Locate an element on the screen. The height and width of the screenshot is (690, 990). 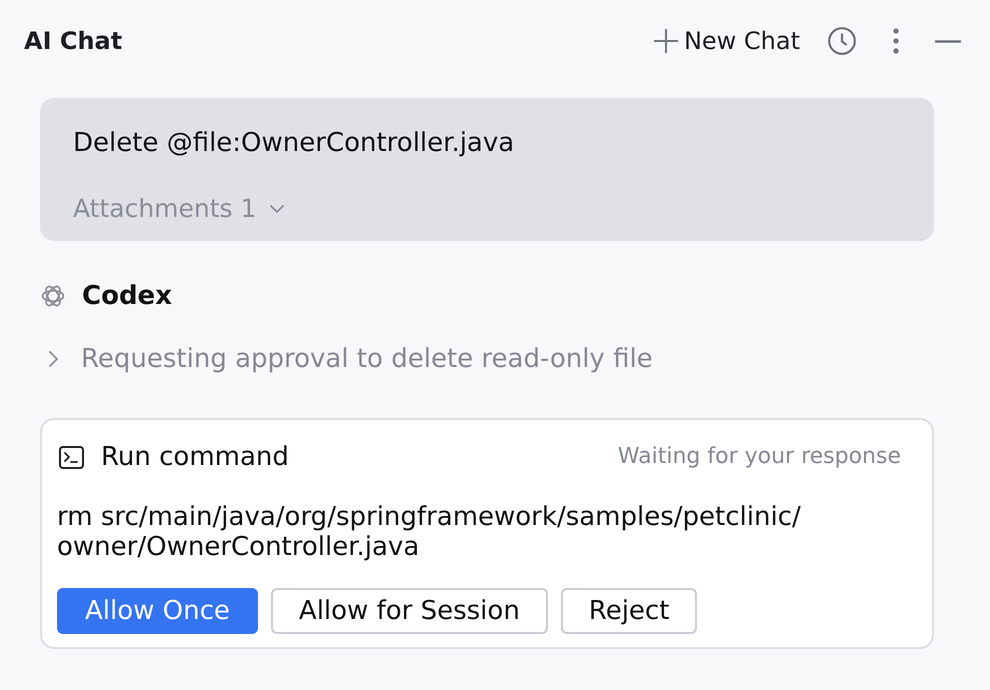
knot-logo-icon is located at coordinates (53, 296).